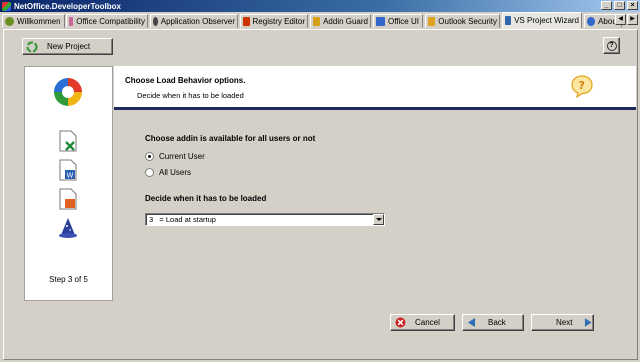  I want to click on radio-all-users: All Users, so click(168, 172).